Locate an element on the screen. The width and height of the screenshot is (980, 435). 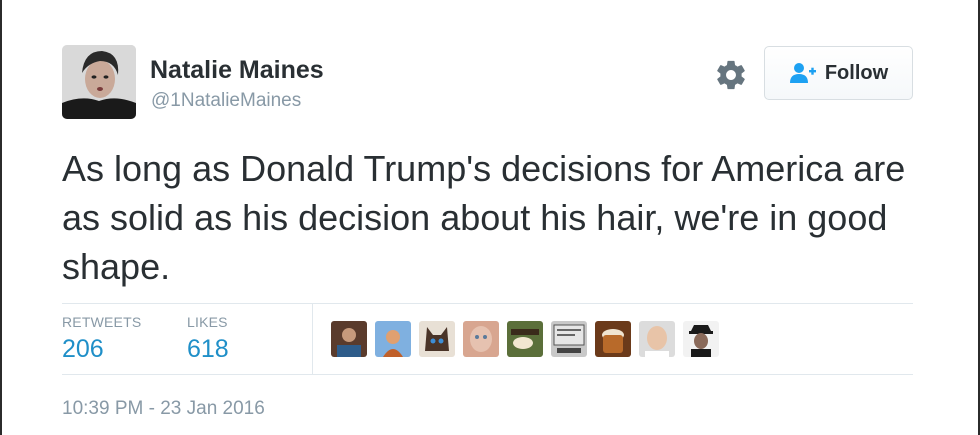
likes-stat: LIKES 618 is located at coordinates (208, 339).